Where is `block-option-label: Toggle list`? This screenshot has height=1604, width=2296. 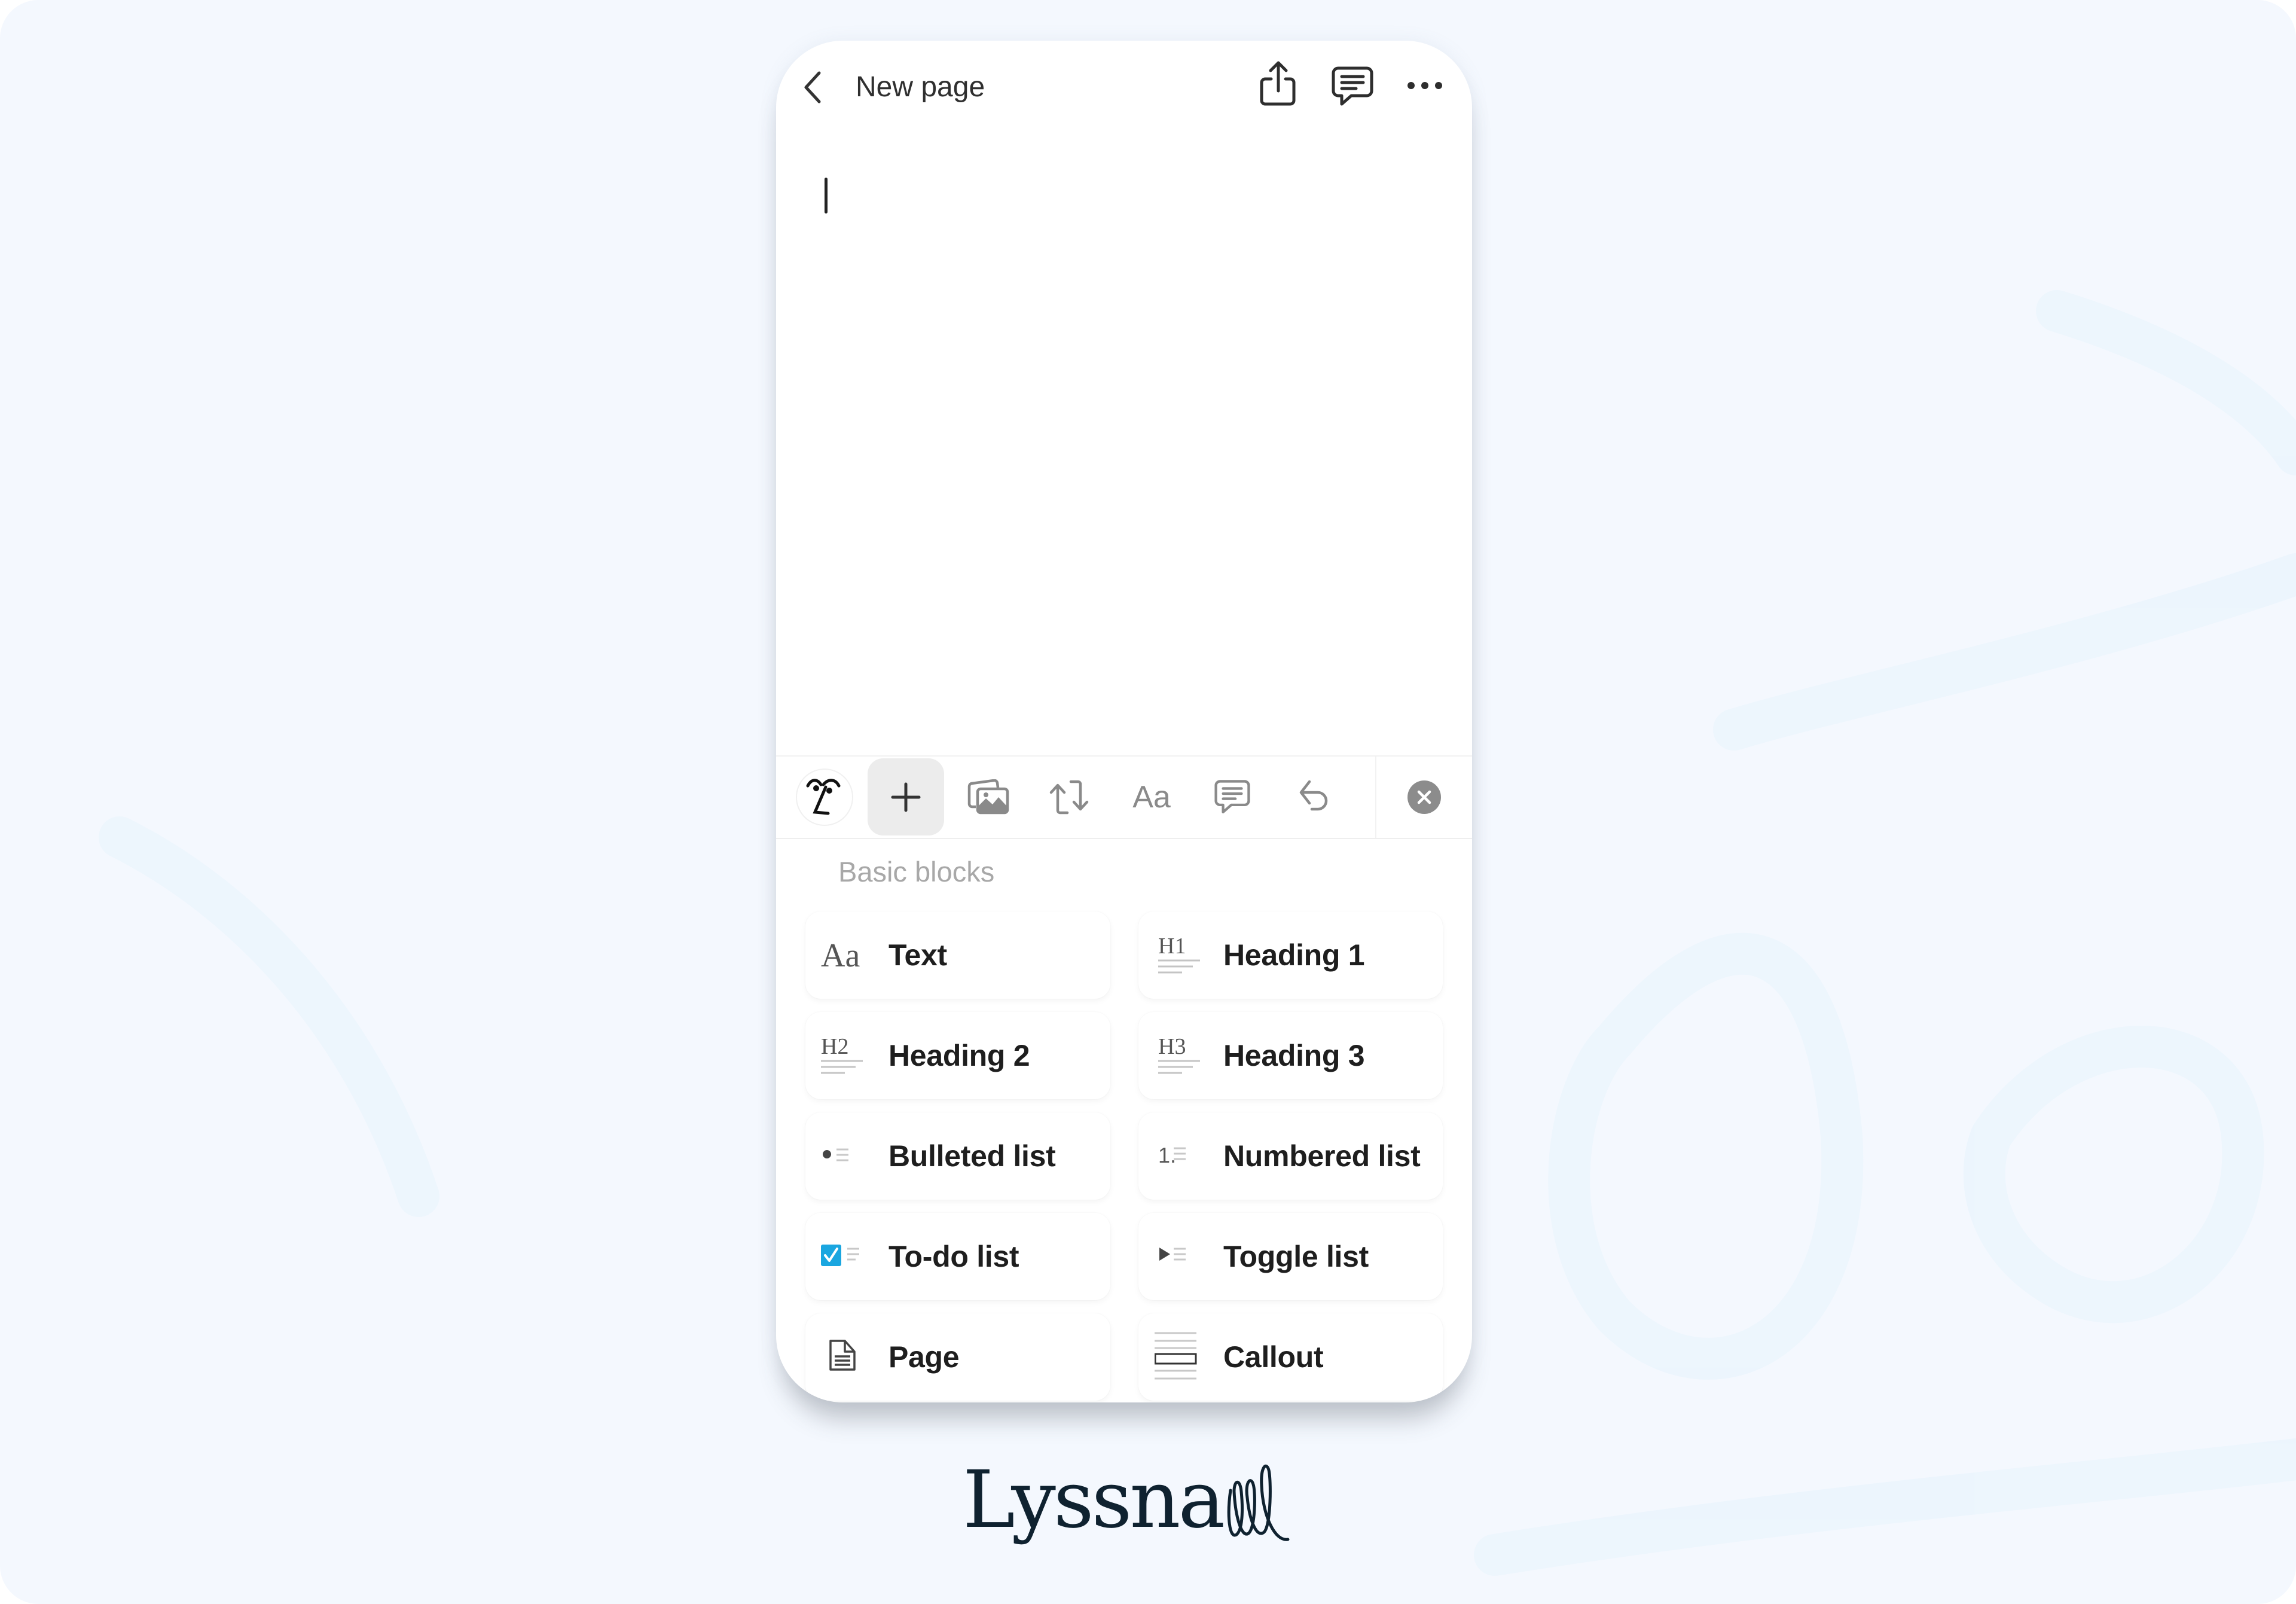
block-option-label: Toggle list is located at coordinates (1296, 1256).